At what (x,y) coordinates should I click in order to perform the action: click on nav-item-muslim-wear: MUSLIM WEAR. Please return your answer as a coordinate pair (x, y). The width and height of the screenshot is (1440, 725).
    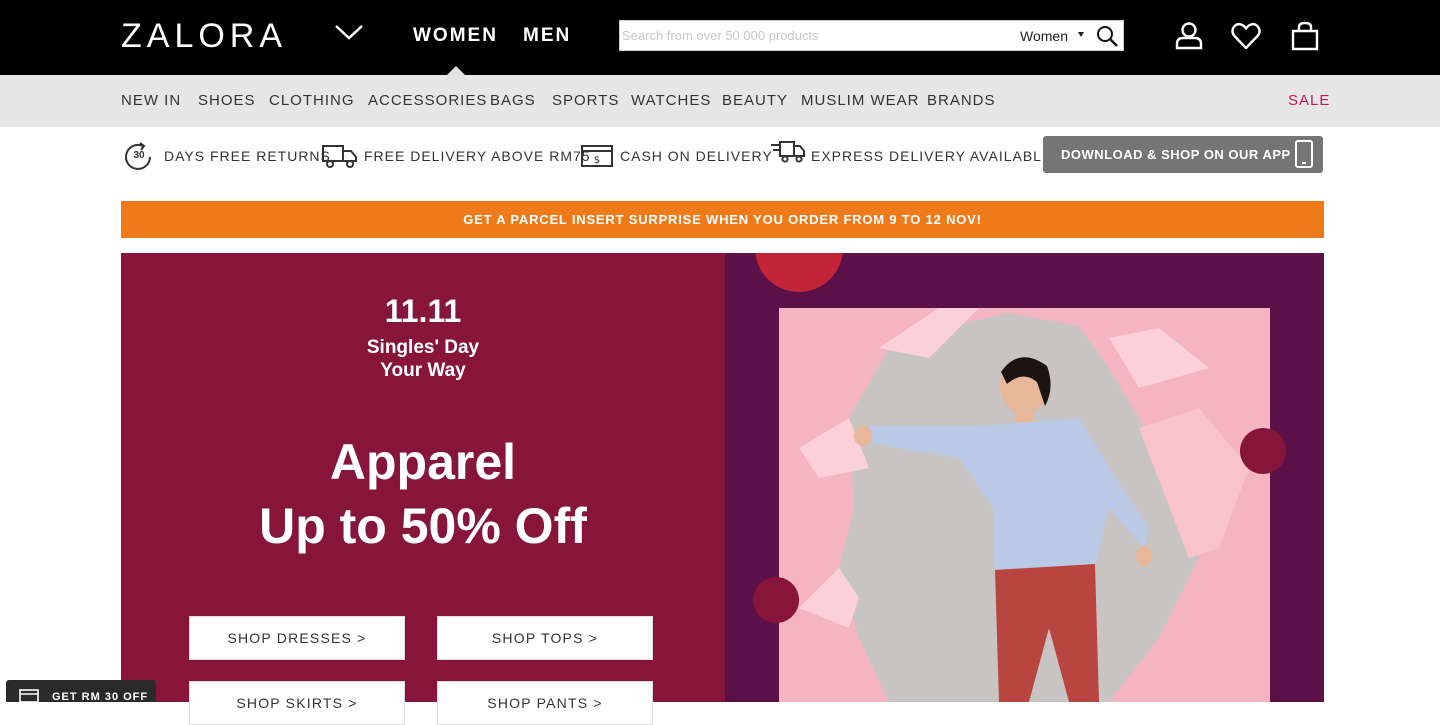
    Looking at the image, I should click on (860, 101).